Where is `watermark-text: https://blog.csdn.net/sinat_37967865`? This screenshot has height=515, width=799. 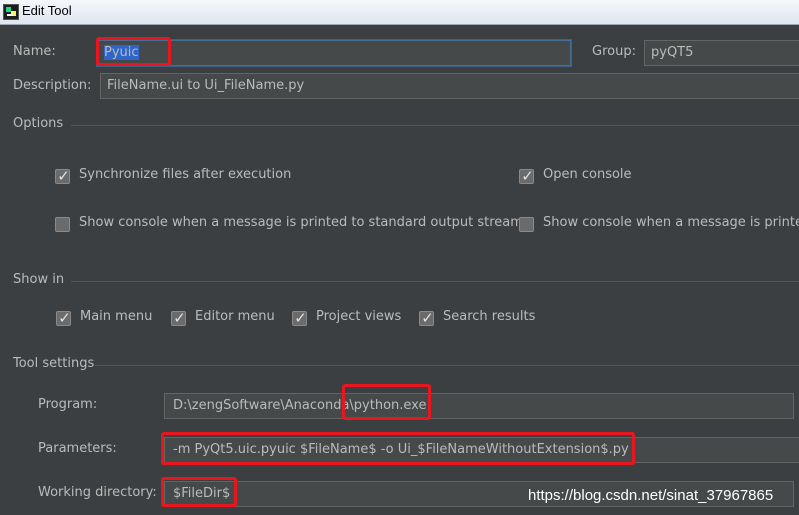
watermark-text: https://blog.csdn.net/sinat_37967865 is located at coordinates (651, 495).